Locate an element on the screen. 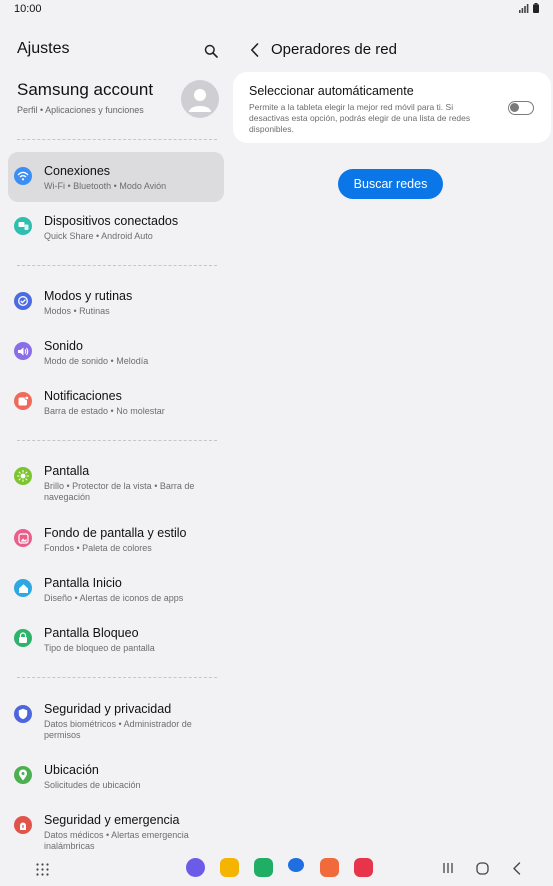 Image resolution: width=553 pixels, height=886 pixels. toggle-knob is located at coordinates (514, 107).